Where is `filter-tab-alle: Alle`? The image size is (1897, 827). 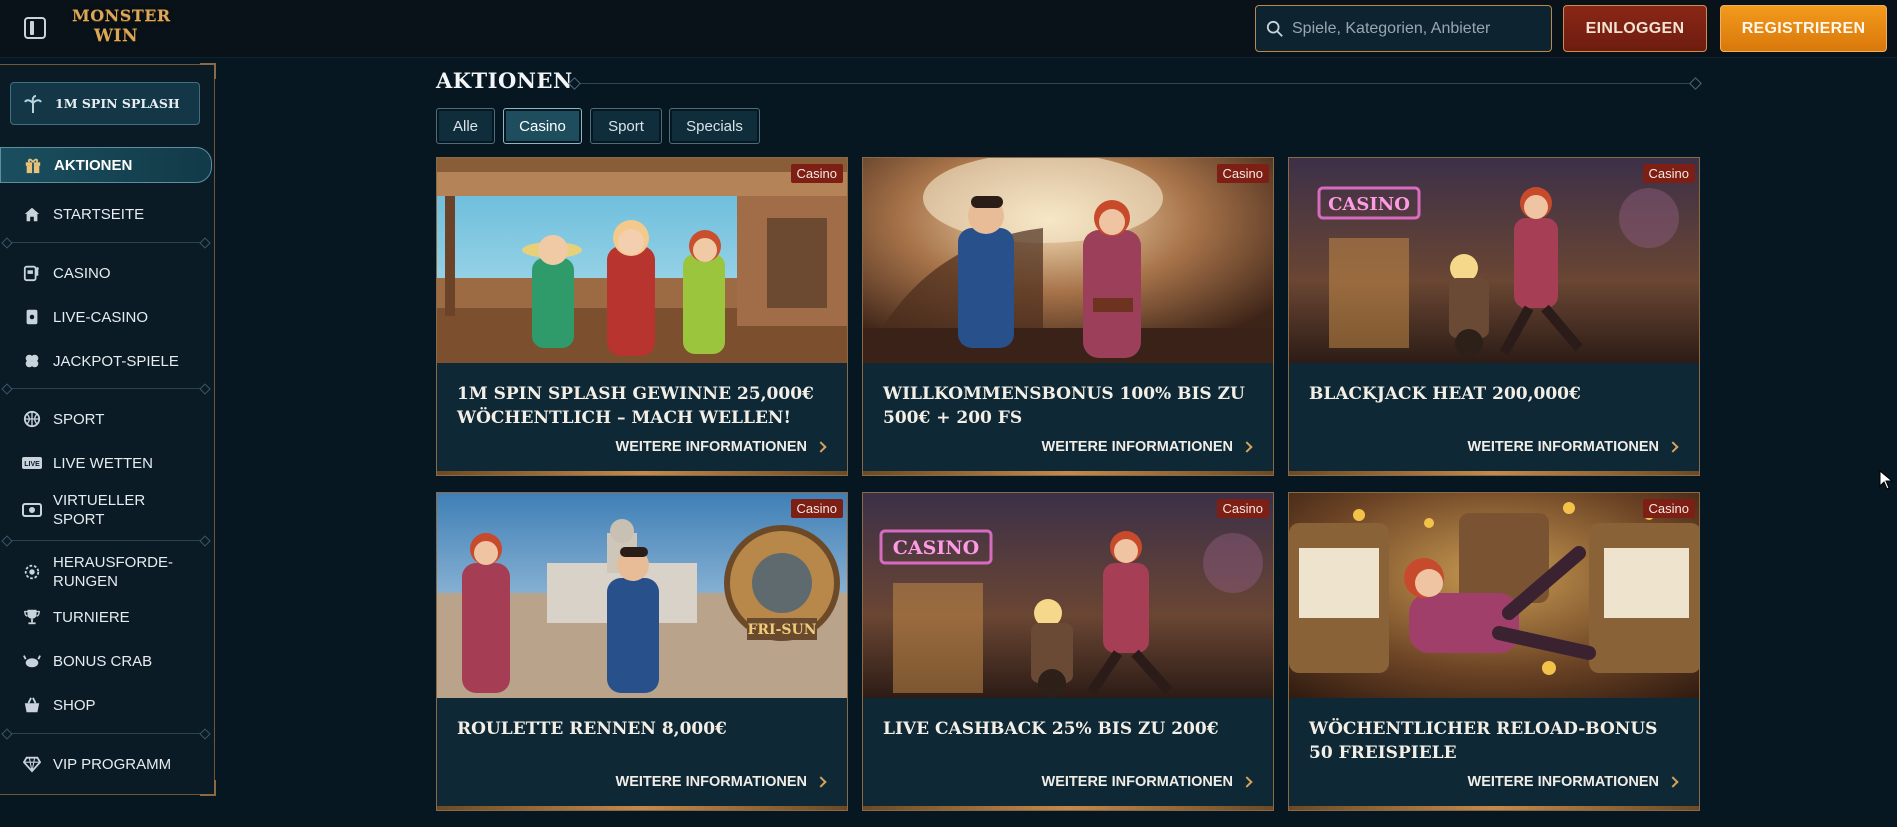 filter-tab-alle: Alle is located at coordinates (465, 126).